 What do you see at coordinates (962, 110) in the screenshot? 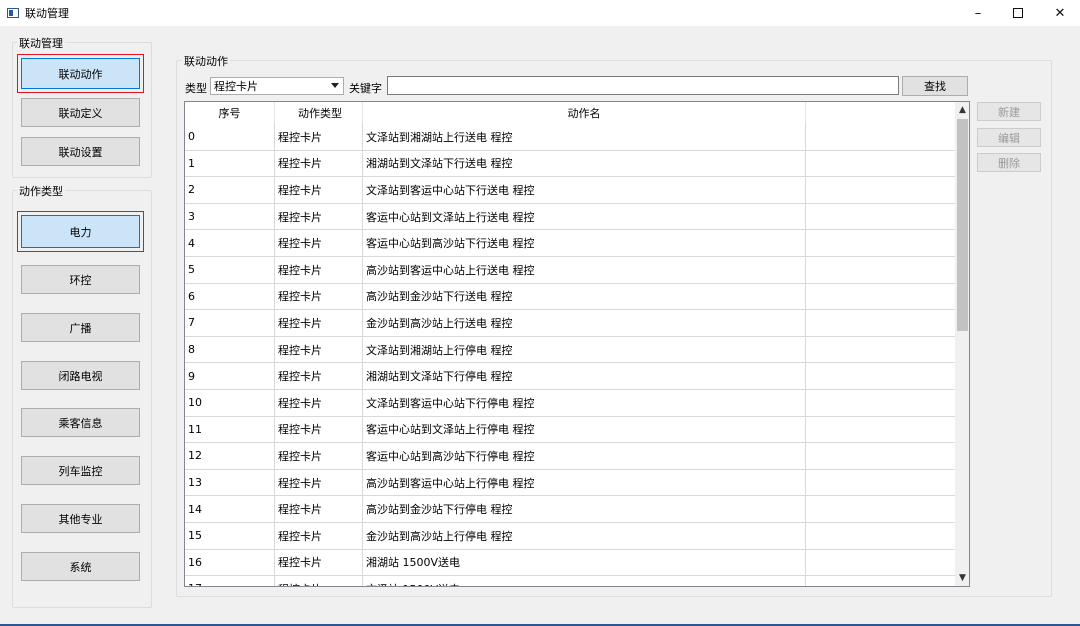
I see `scroll-up-icon: ▲` at bounding box center [962, 110].